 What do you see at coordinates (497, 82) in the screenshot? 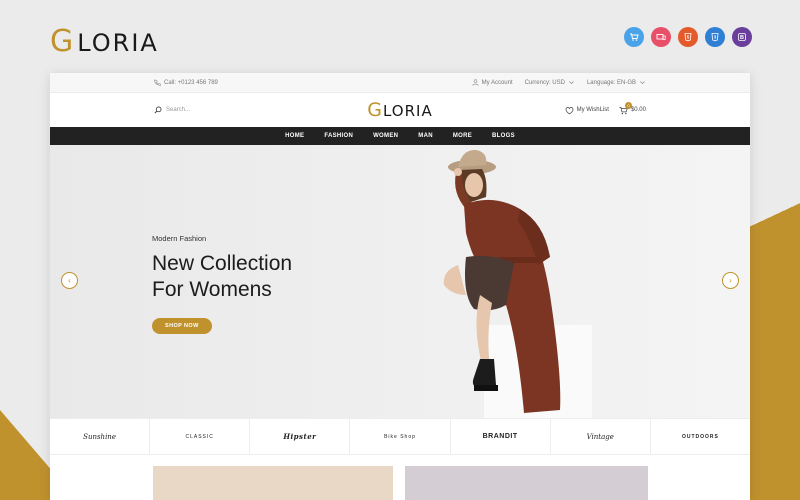
I see `account-label: My Account` at bounding box center [497, 82].